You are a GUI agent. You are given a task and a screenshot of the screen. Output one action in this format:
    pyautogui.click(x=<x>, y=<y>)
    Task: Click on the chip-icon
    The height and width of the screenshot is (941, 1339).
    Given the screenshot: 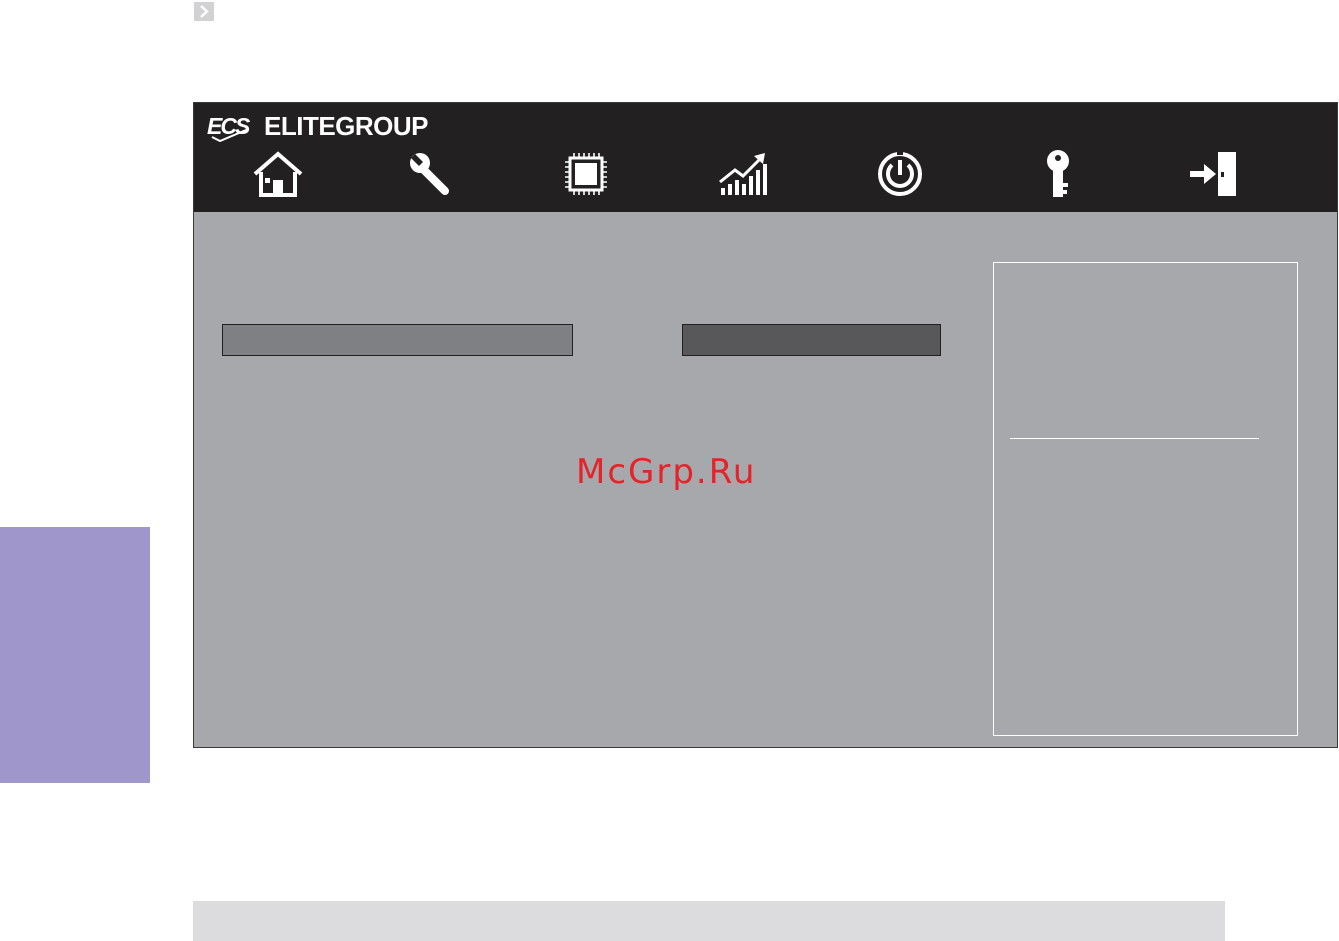 What is the action you would take?
    pyautogui.click(x=586, y=174)
    